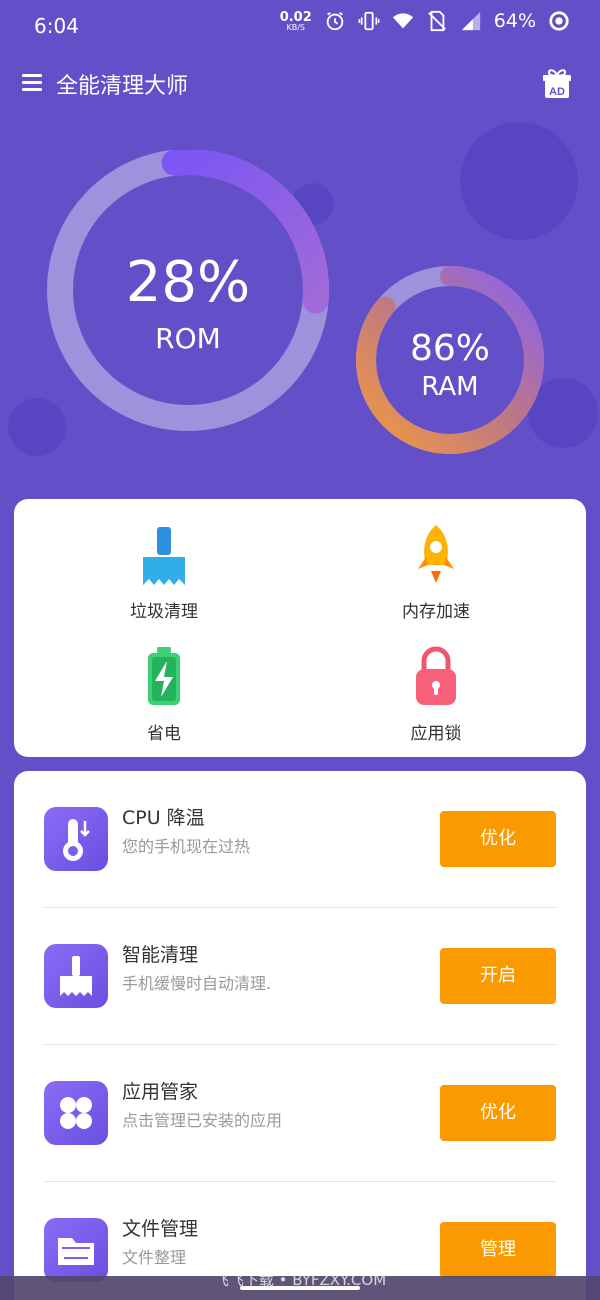  Describe the element at coordinates (449, 348) in the screenshot. I see `ram-percent: 86%` at that location.